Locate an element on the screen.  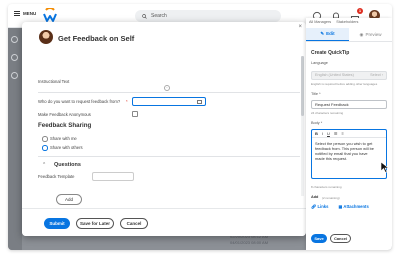
links-button: 🔗︎ Links is located at coordinates (319, 207).